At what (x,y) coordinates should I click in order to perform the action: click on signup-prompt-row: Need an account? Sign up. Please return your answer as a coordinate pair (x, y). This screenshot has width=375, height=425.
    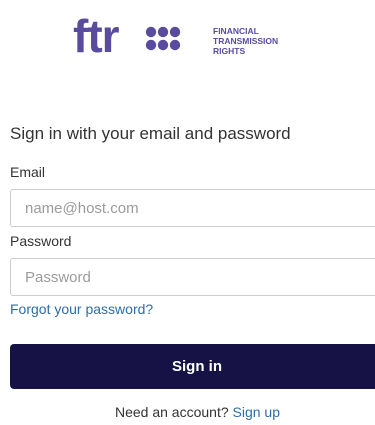
    Looking at the image, I should click on (187, 412).